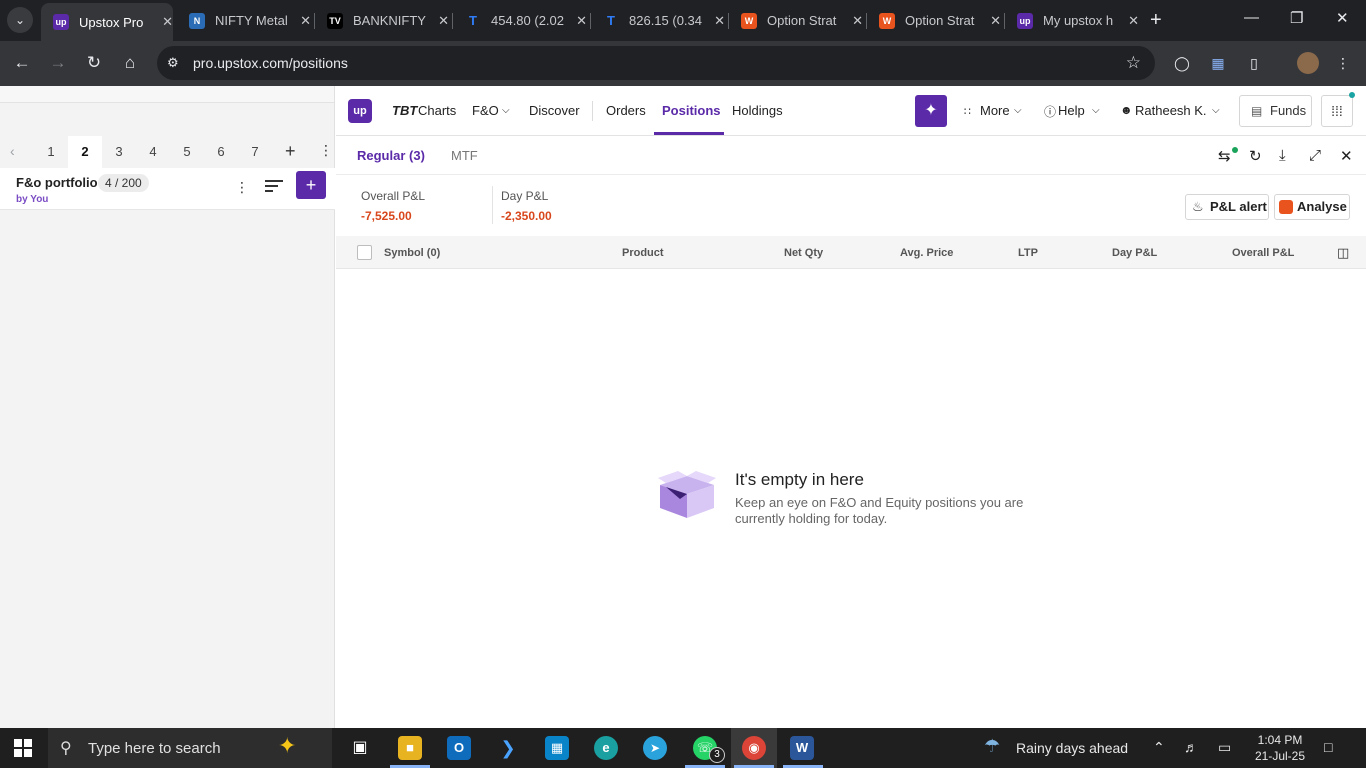 The height and width of the screenshot is (768, 1366). Describe the element at coordinates (1191, 747) in the screenshot. I see `volume-icon: ♬` at that location.